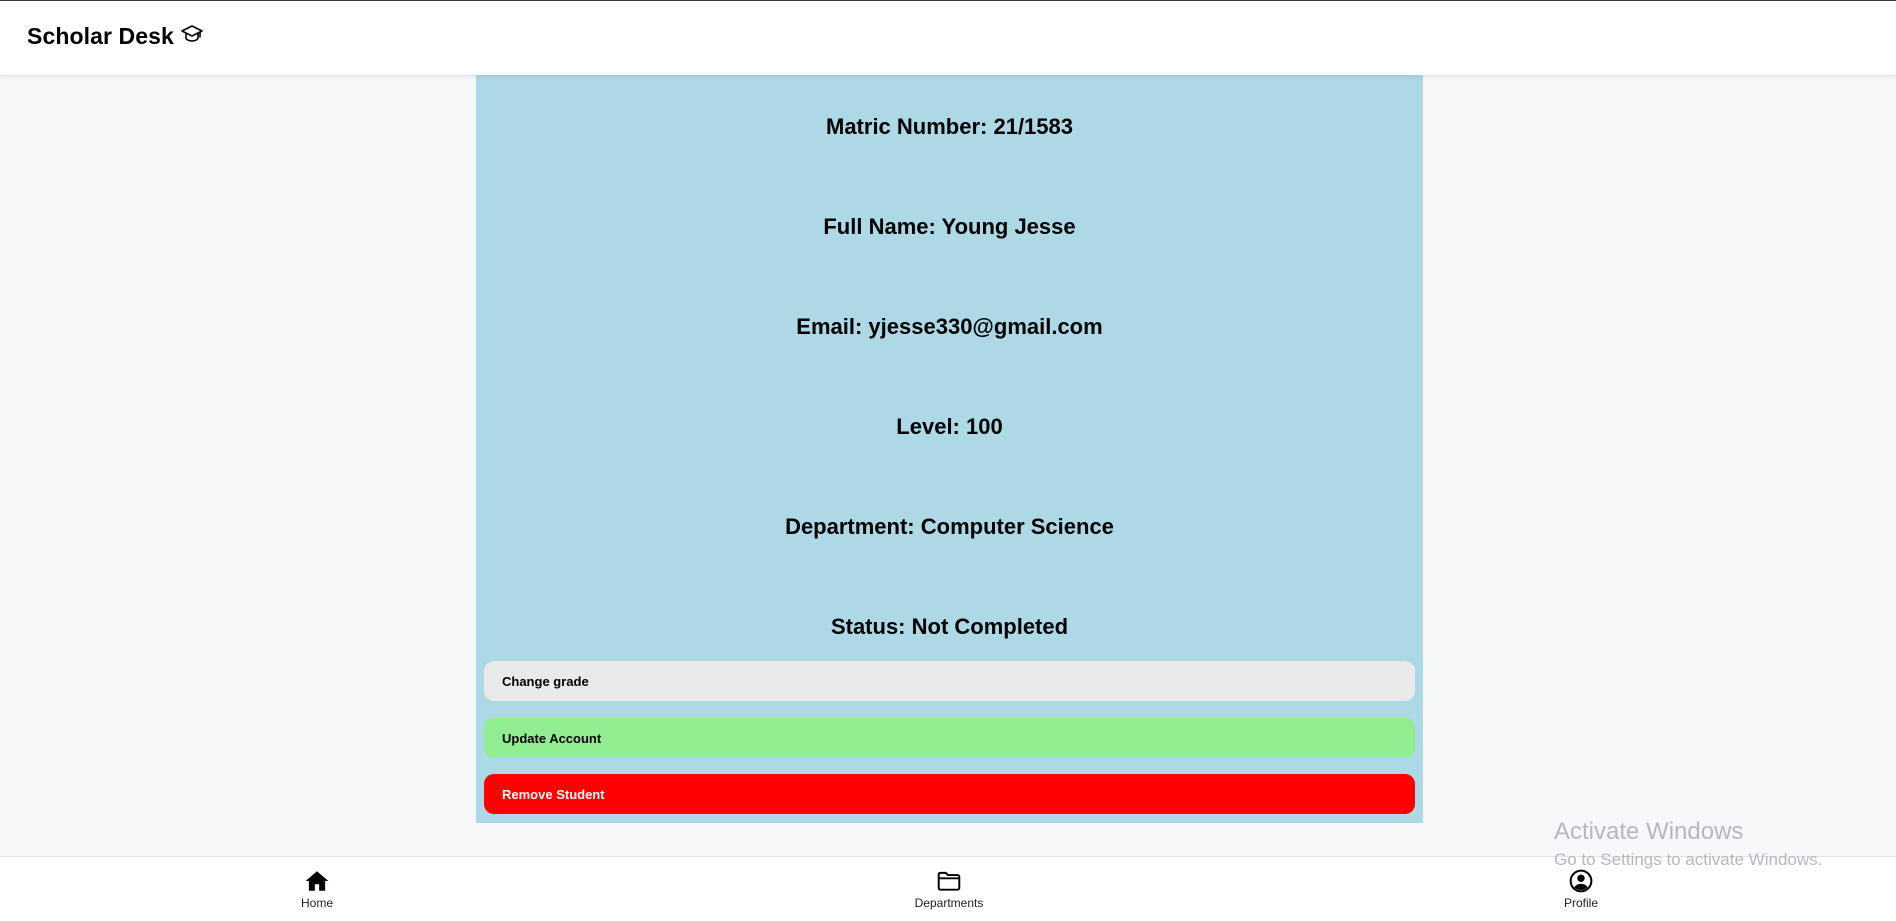 The height and width of the screenshot is (921, 1896). I want to click on user-circle-icon, so click(1581, 881).